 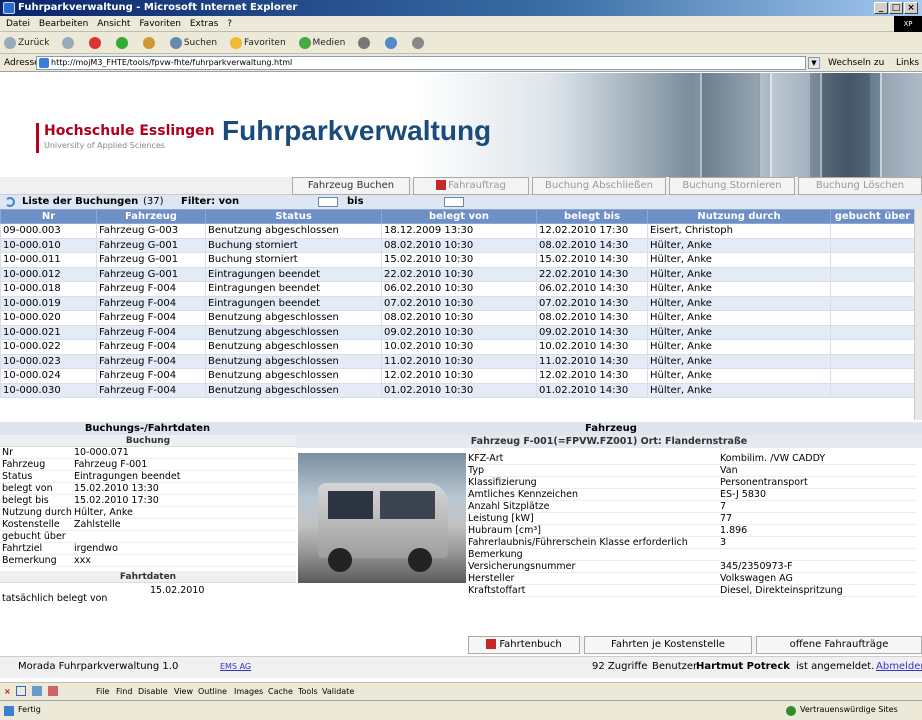 I want to click on col-header-belegt-bis: belegt bis, so click(x=592, y=216).